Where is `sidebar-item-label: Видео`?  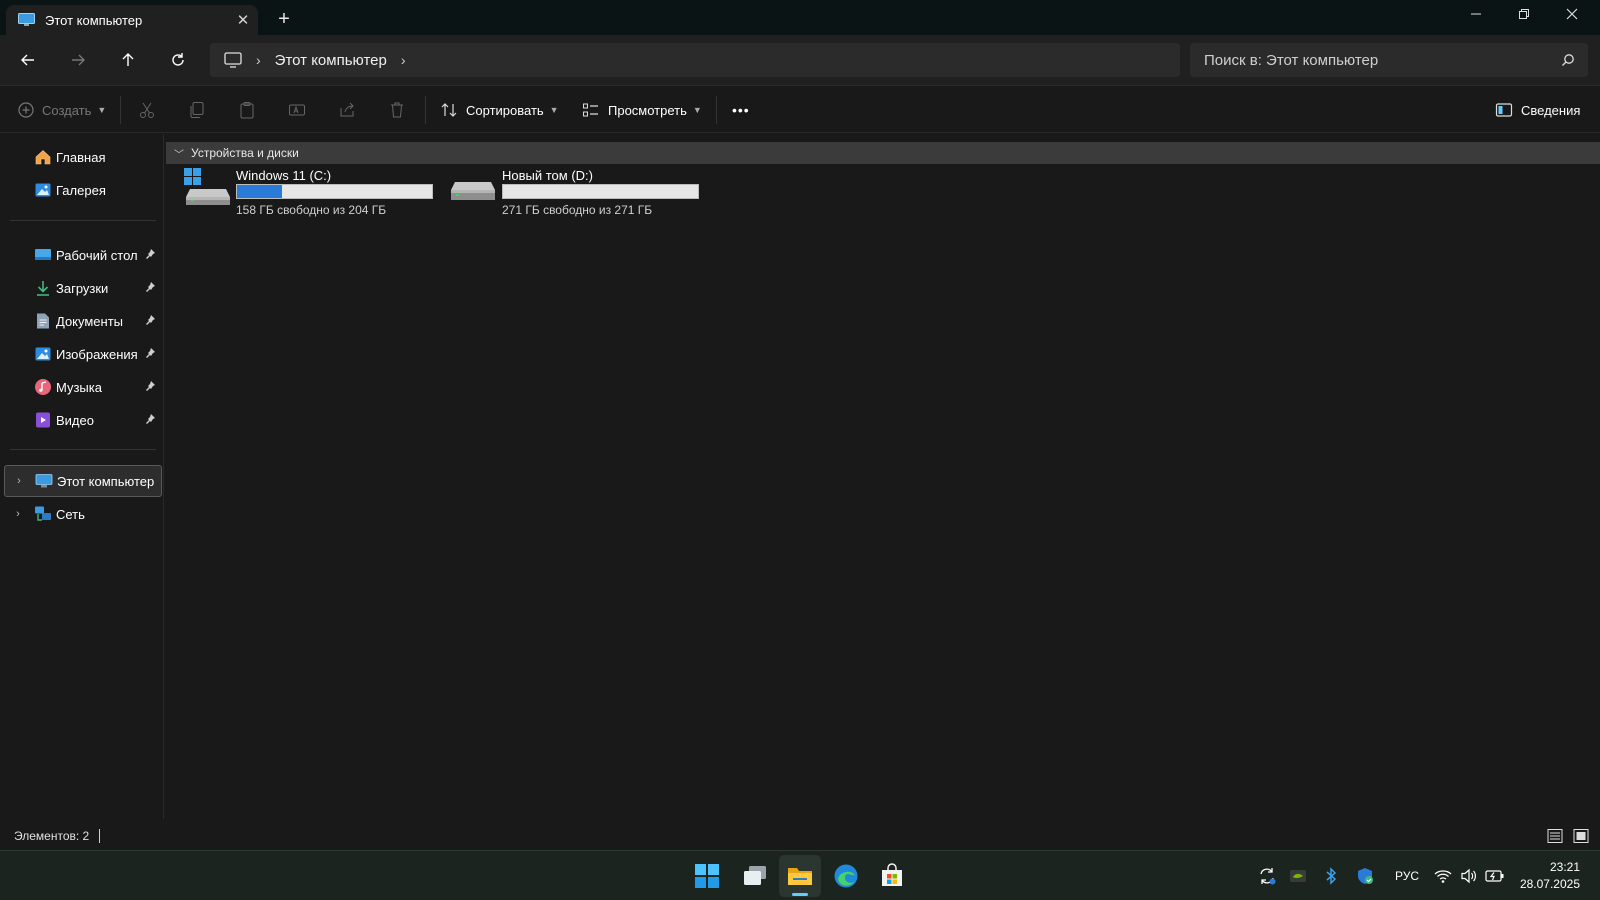 sidebar-item-label: Видео is located at coordinates (75, 420).